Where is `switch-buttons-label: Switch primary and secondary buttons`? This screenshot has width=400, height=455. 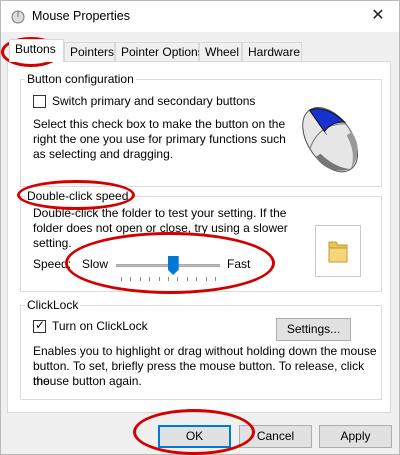
switch-buttons-label: Switch primary and secondary buttons is located at coordinates (154, 101).